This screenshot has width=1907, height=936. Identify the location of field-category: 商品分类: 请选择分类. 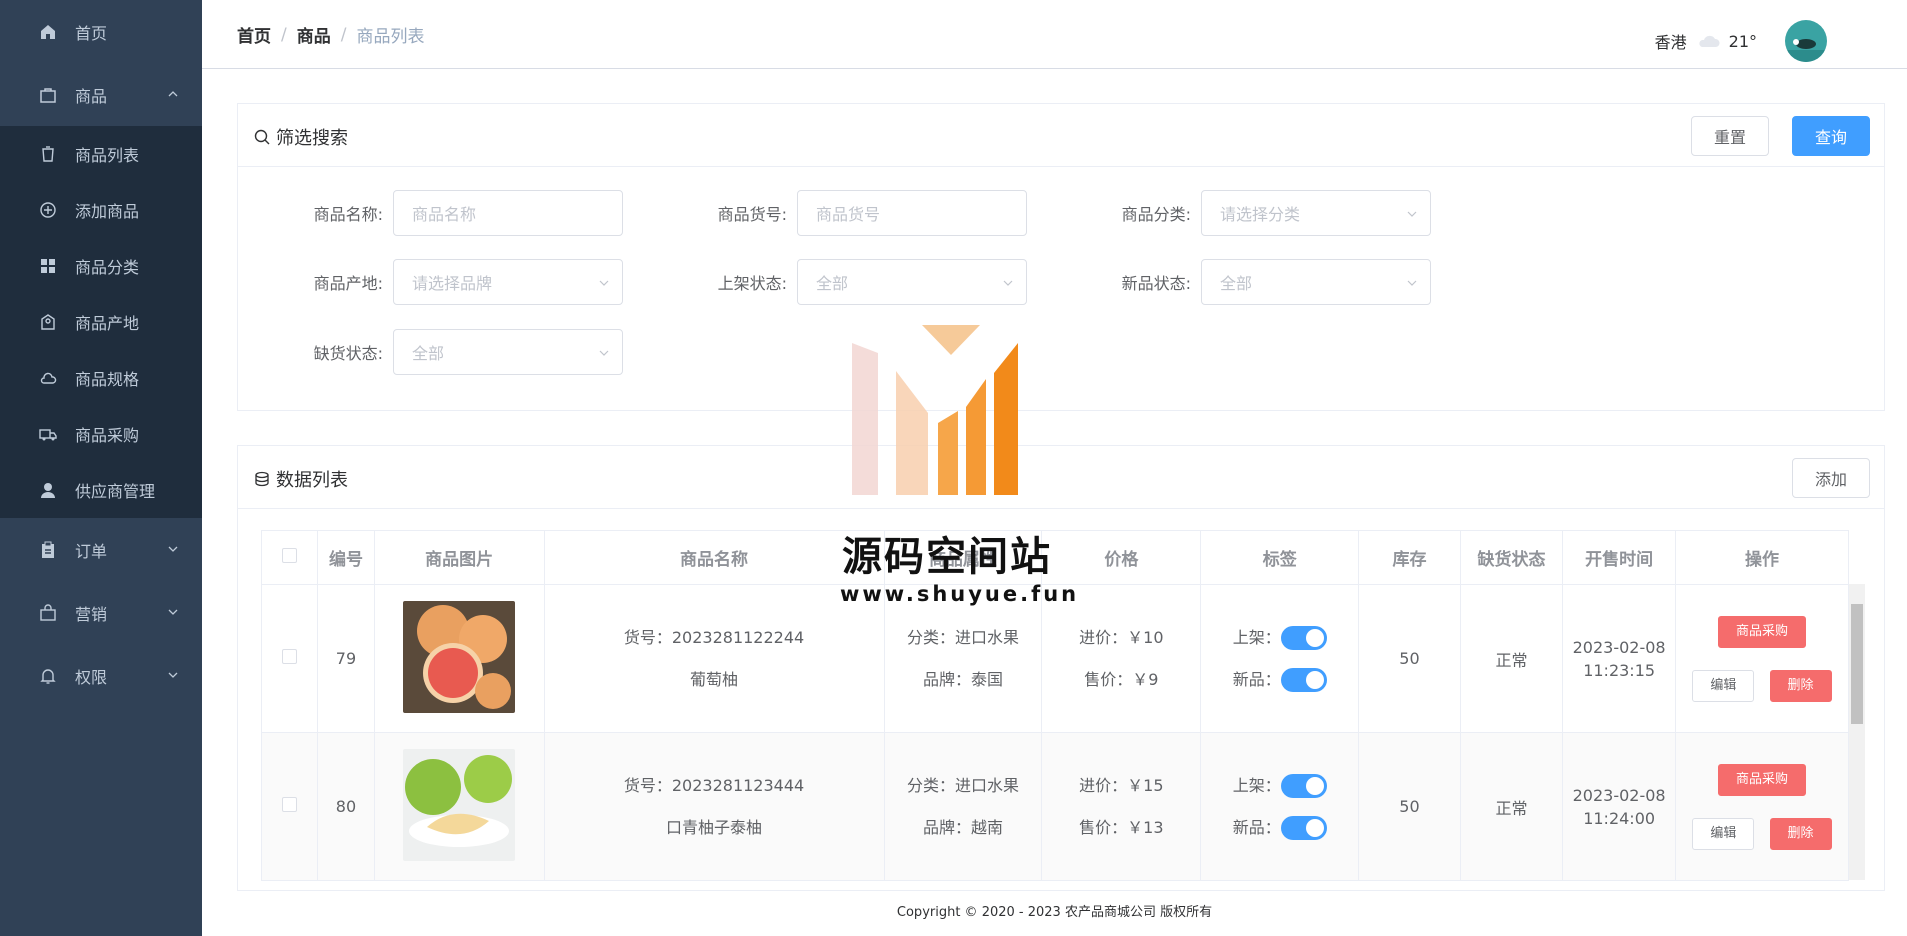
(1256, 213).